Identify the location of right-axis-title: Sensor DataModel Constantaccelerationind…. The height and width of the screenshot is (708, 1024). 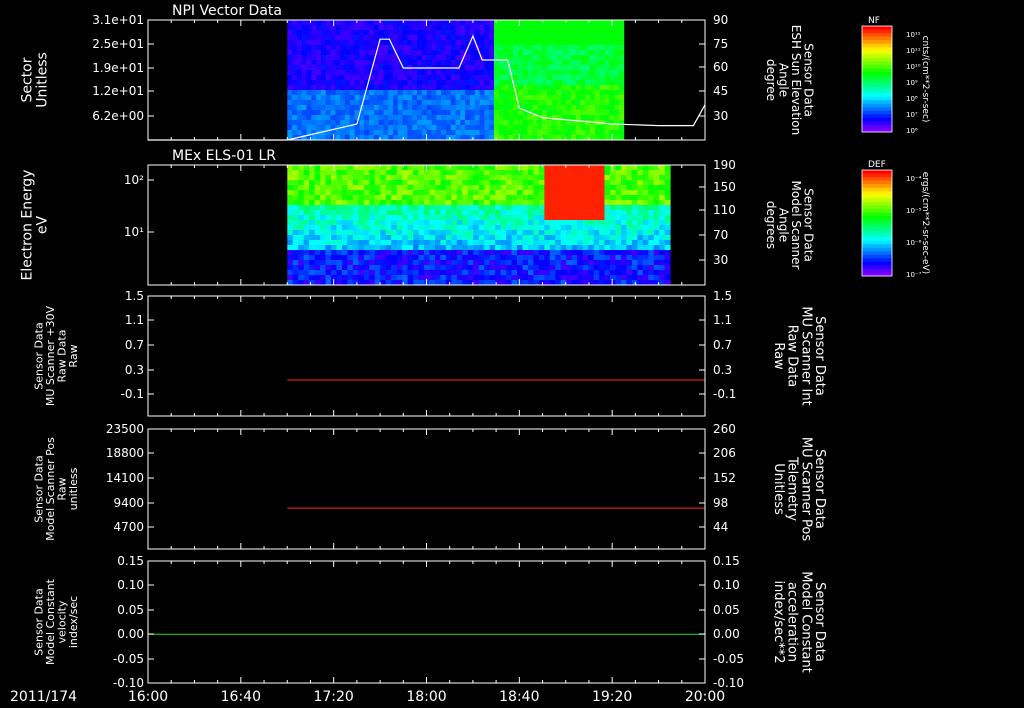
(799, 622).